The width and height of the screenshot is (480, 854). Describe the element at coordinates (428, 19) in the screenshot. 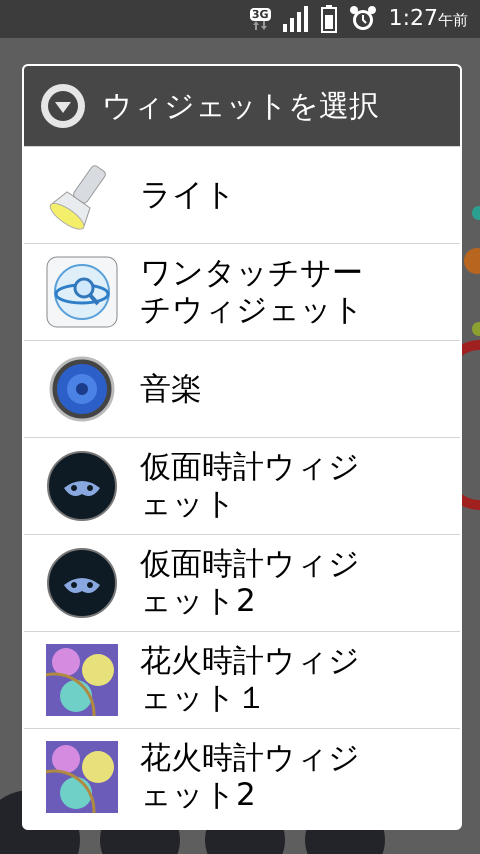

I see `clock-time: 1:27午前` at that location.